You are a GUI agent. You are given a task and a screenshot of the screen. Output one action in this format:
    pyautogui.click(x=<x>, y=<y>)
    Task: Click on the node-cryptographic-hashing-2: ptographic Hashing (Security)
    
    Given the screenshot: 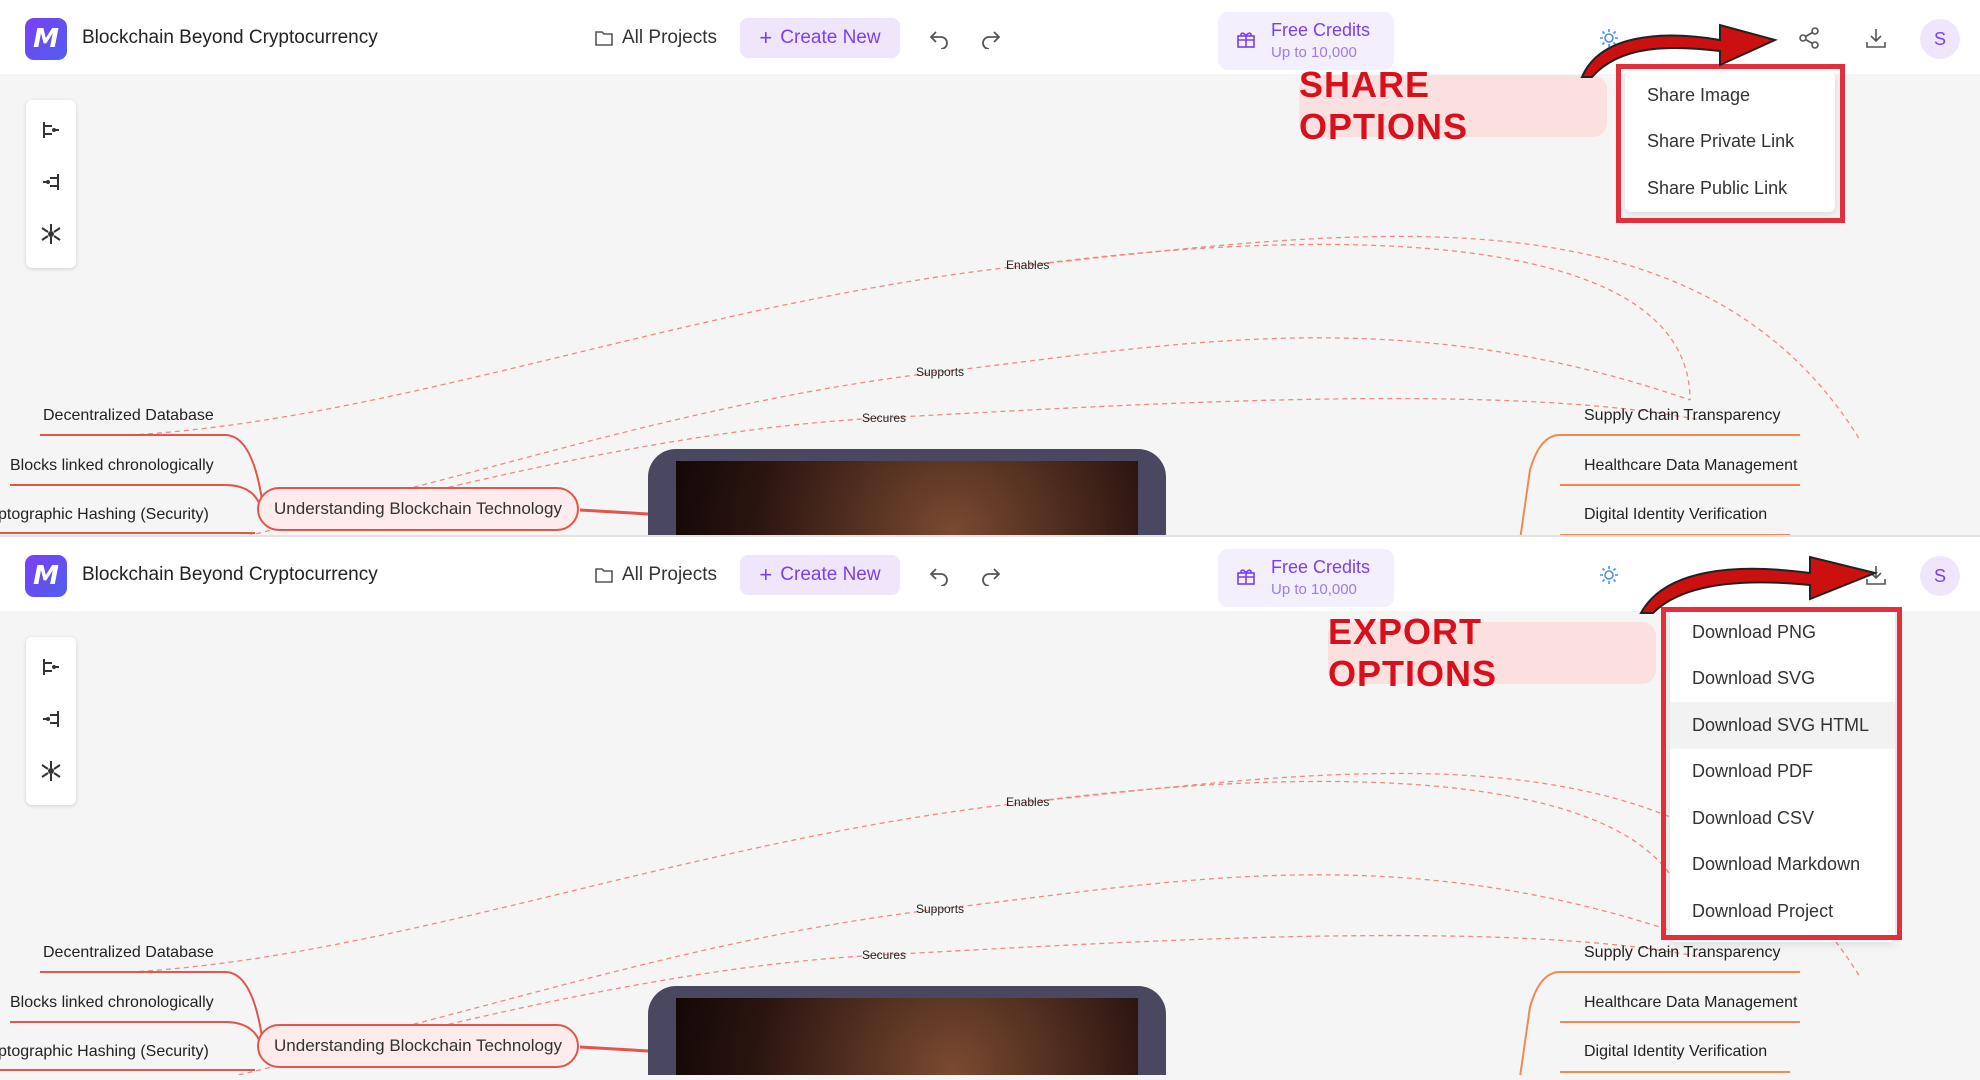 What is the action you would take?
    pyautogui.click(x=104, y=1051)
    